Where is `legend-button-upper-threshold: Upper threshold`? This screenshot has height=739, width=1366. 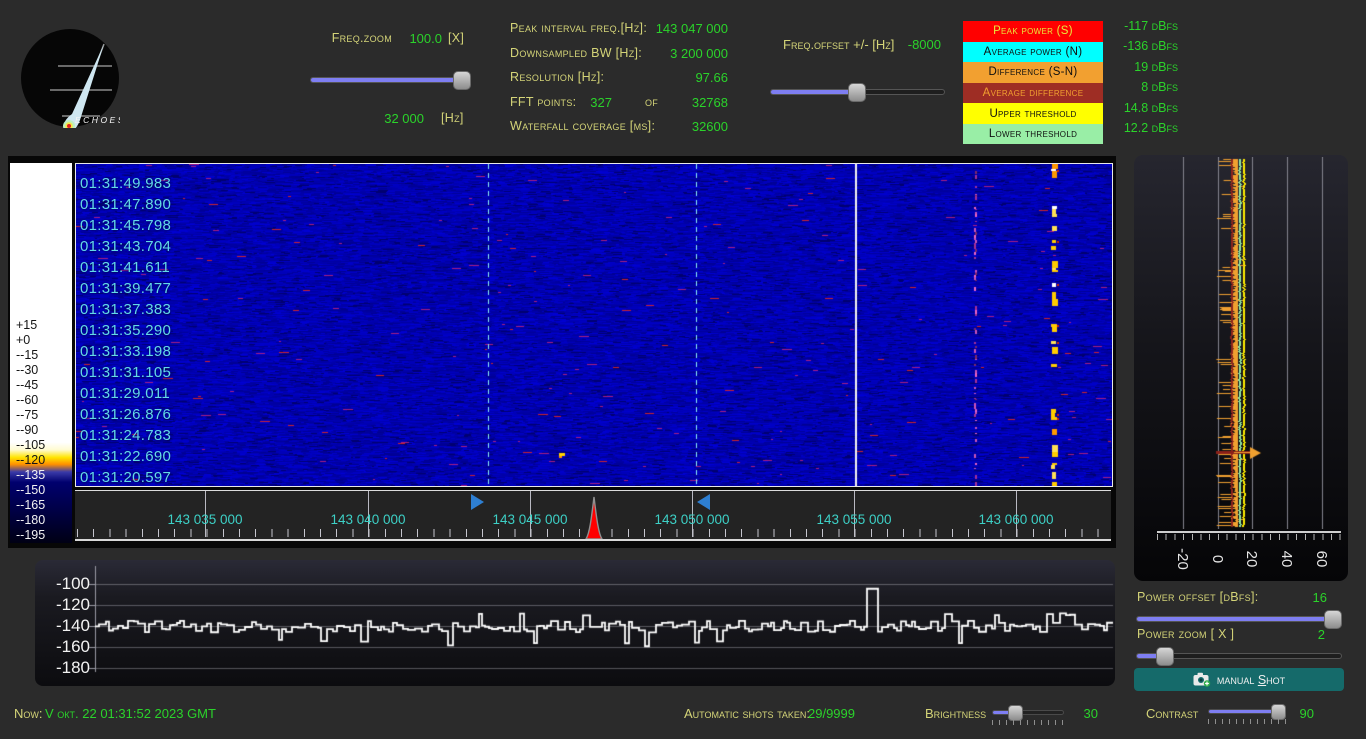 legend-button-upper-threshold: Upper threshold is located at coordinates (1033, 113).